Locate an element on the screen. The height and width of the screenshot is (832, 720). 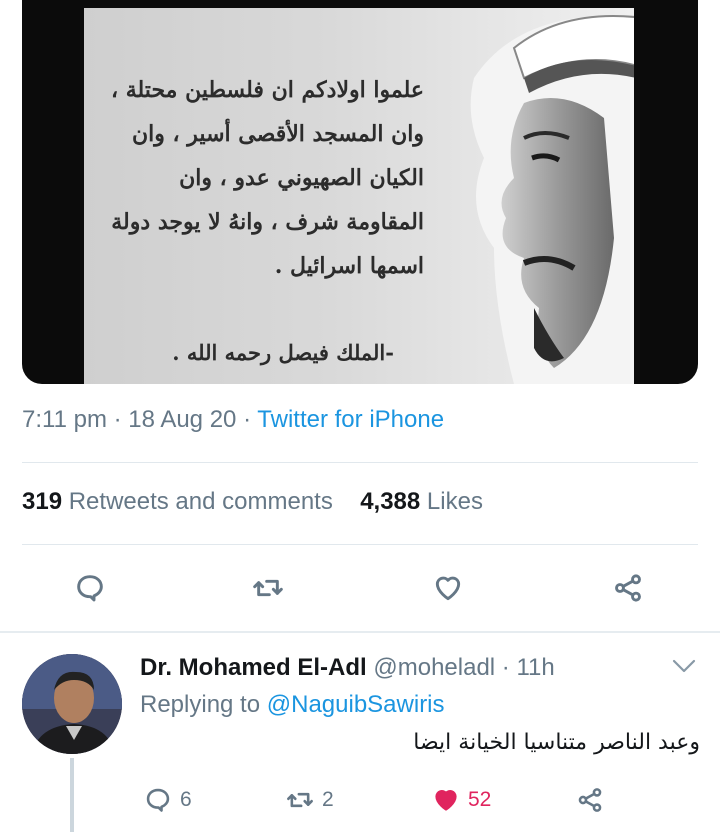
reply-header: Dr. Mohamed El-Adl @moheladl · 11h is located at coordinates (347, 667).